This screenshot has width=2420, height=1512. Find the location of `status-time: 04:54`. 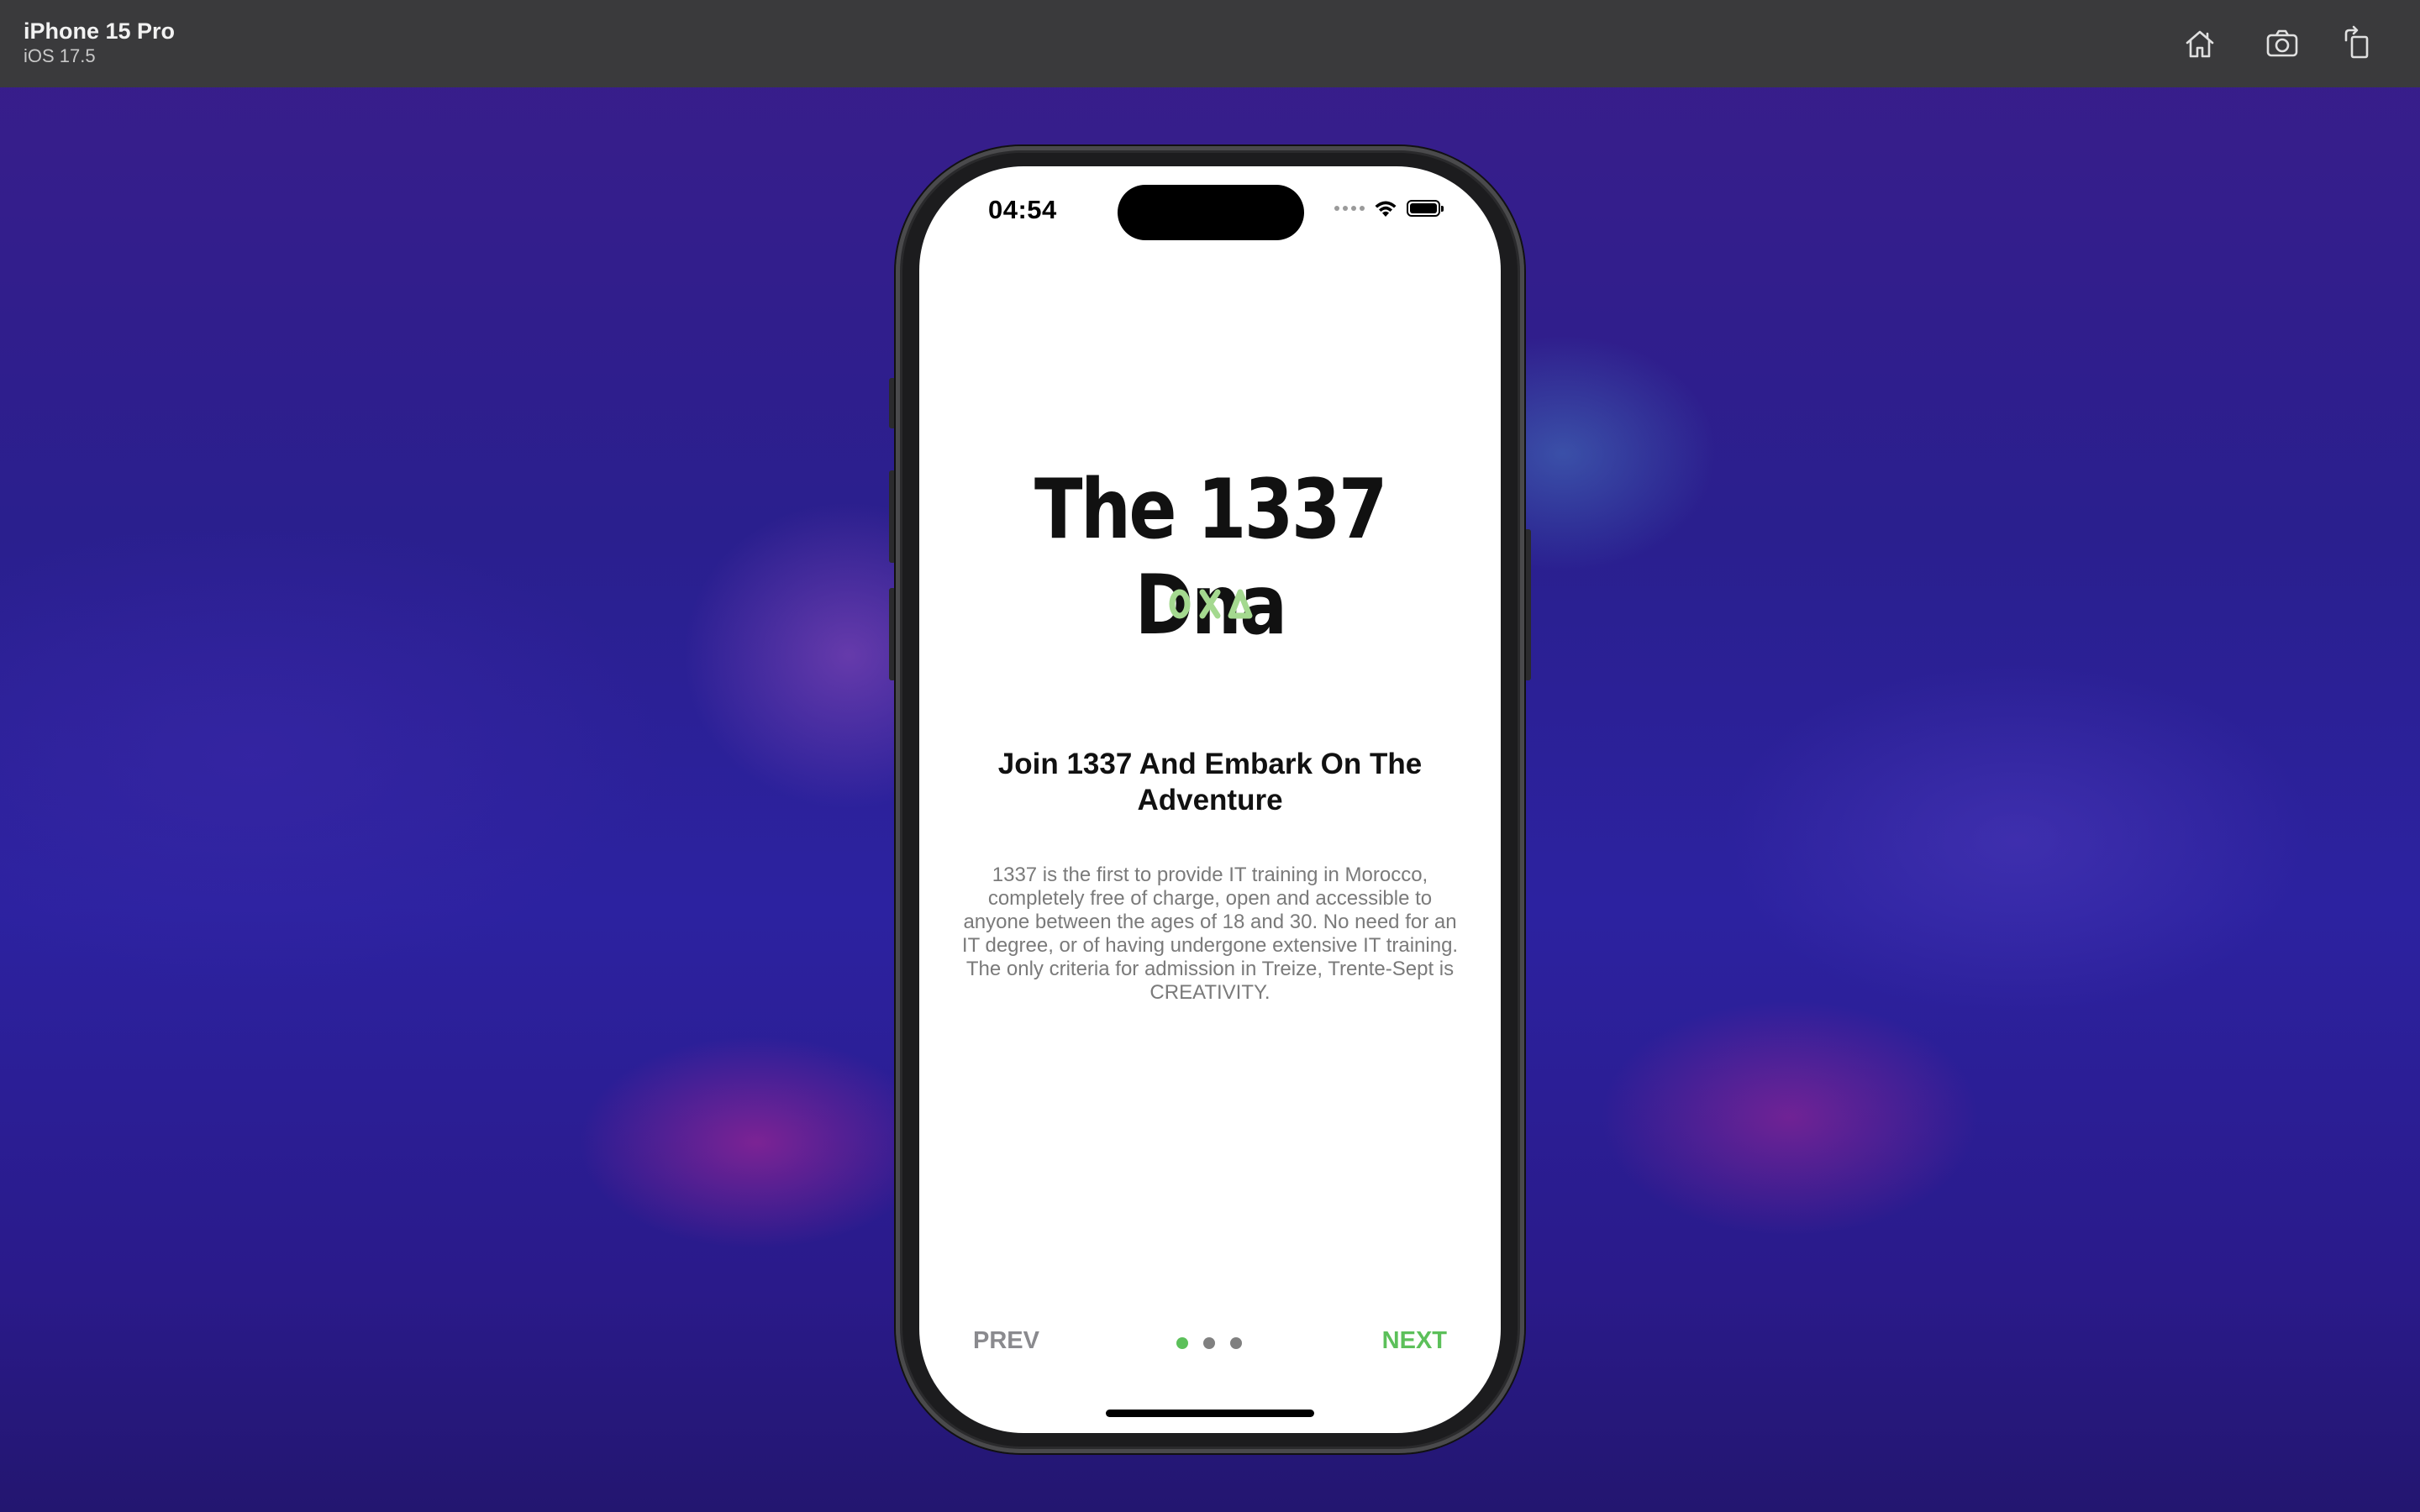

status-time: 04:54 is located at coordinates (1022, 209).